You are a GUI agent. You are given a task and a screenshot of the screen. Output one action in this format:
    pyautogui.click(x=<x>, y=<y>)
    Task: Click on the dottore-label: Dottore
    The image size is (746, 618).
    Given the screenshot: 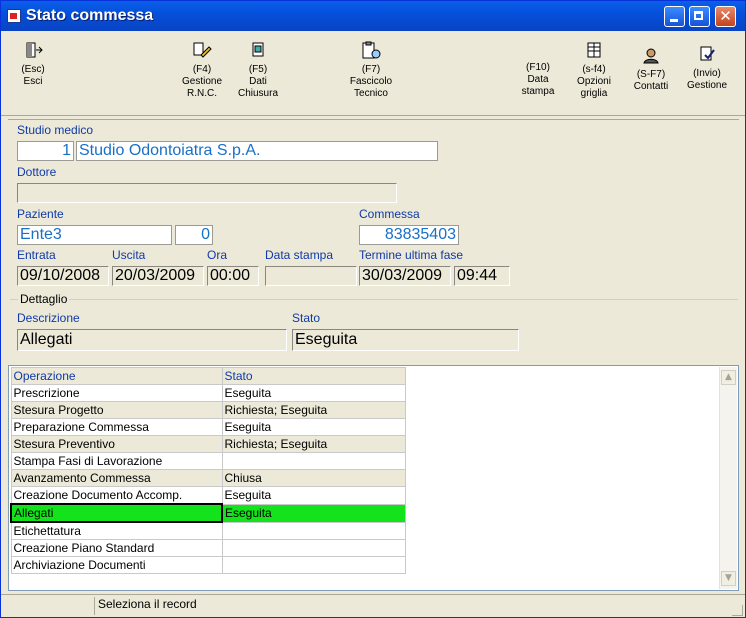 What is the action you would take?
    pyautogui.click(x=37, y=172)
    